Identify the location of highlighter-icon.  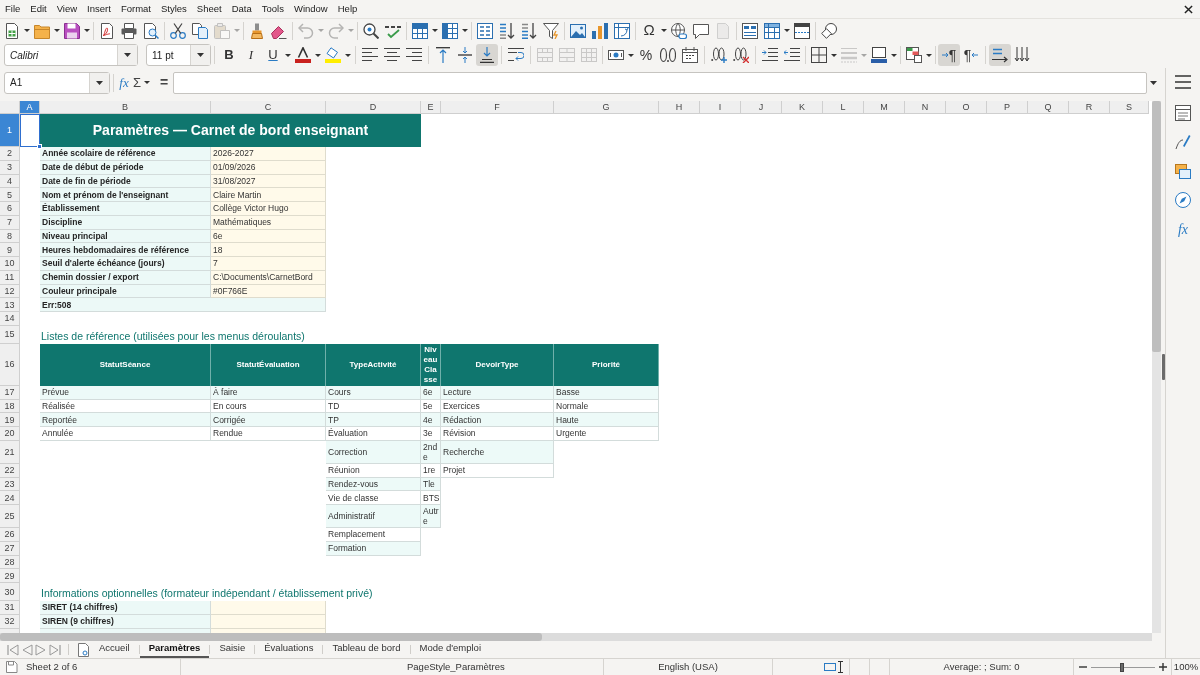
(333, 55).